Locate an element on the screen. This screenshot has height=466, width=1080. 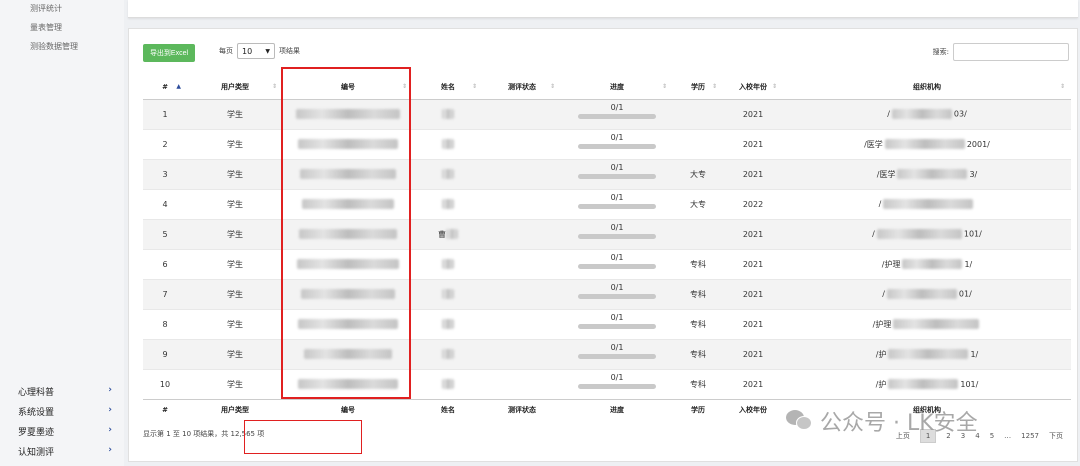
col-header-progress: 进度 ⇕ is located at coordinates (617, 88).